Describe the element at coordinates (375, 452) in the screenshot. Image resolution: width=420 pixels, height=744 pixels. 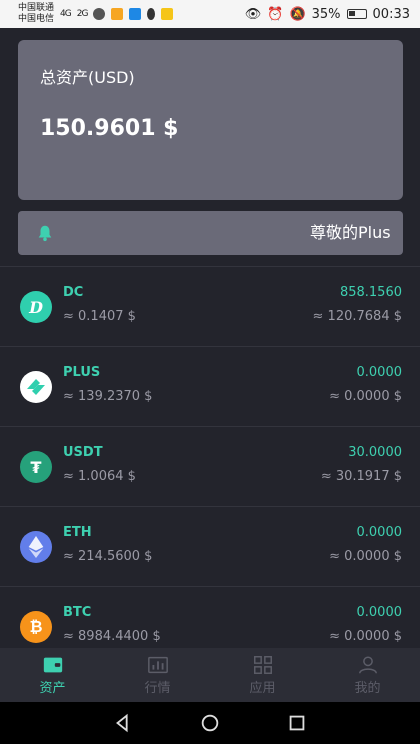
I see `coin-amount: 30.0000` at that location.